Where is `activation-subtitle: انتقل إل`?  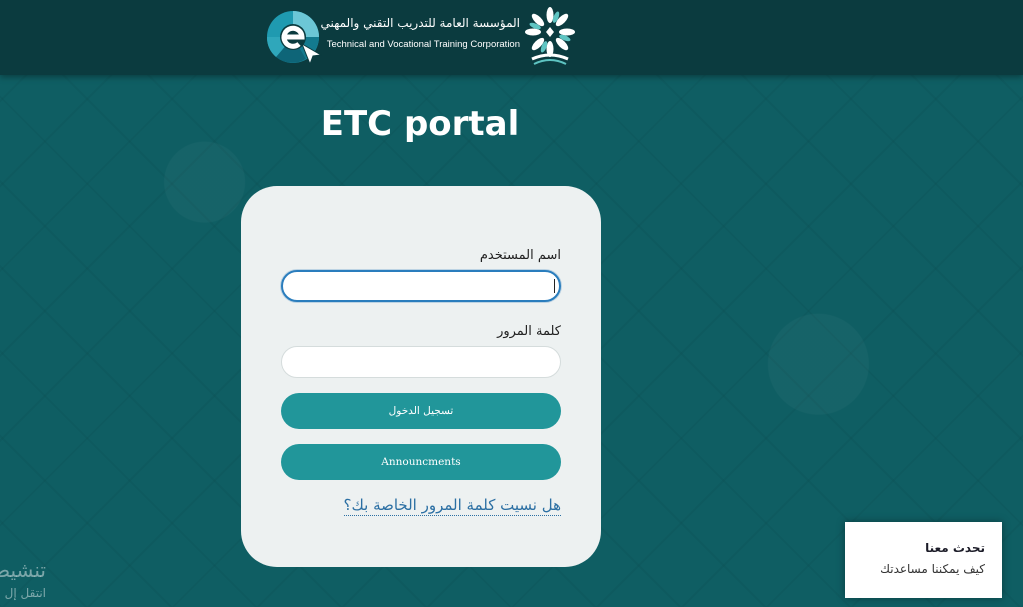
activation-subtitle: انتقل إل is located at coordinates (25, 593).